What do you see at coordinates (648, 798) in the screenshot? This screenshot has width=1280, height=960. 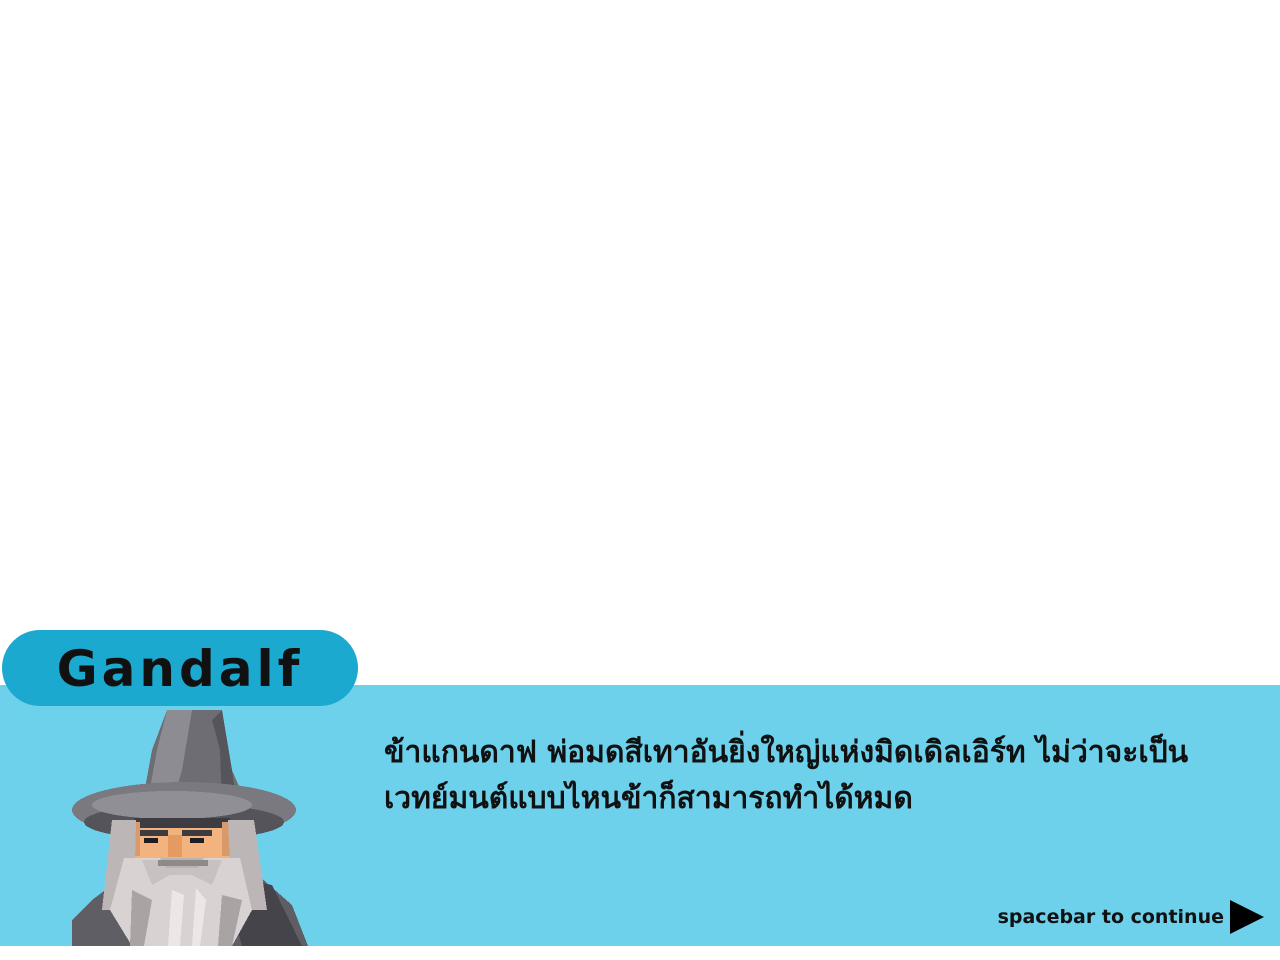 I see `dialog-line: เวทย์มนต์แบบไหนข้าก็สามารถทำได้หมด` at bounding box center [648, 798].